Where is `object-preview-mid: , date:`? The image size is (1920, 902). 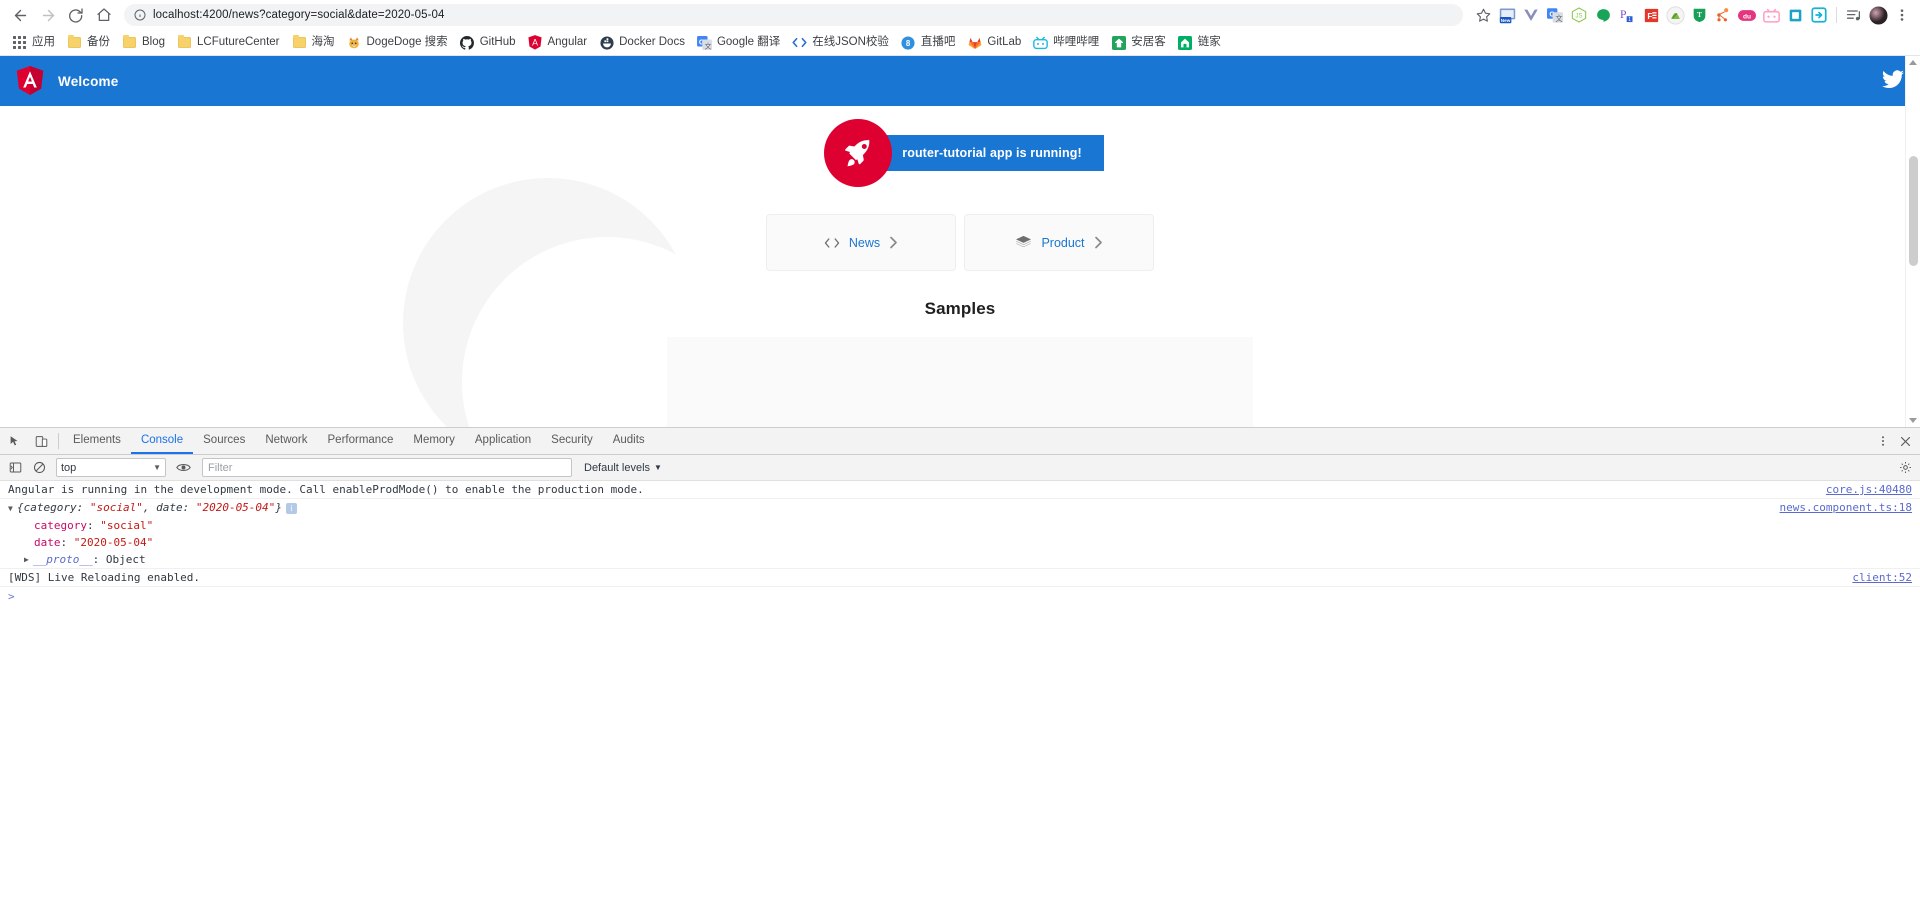
object-preview-mid: , date: is located at coordinates (169, 507).